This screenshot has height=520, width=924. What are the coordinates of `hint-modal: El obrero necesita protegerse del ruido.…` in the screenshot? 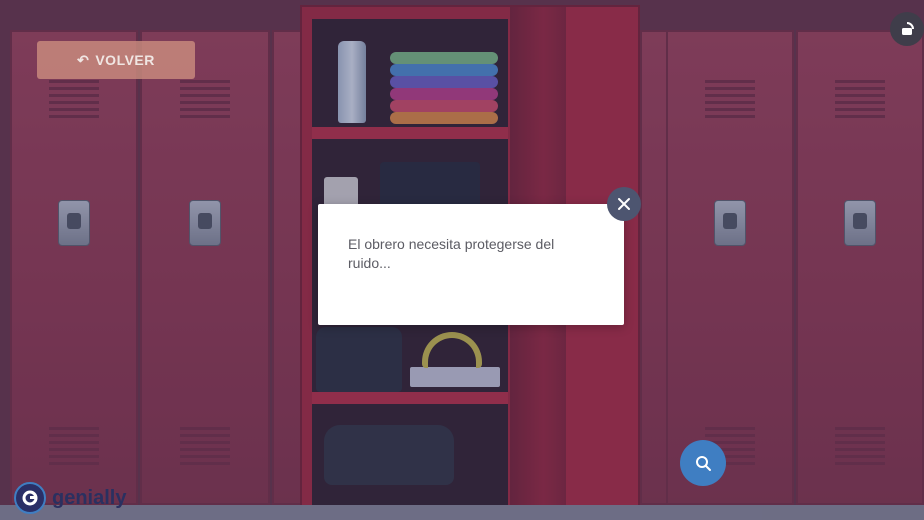 It's located at (471, 264).